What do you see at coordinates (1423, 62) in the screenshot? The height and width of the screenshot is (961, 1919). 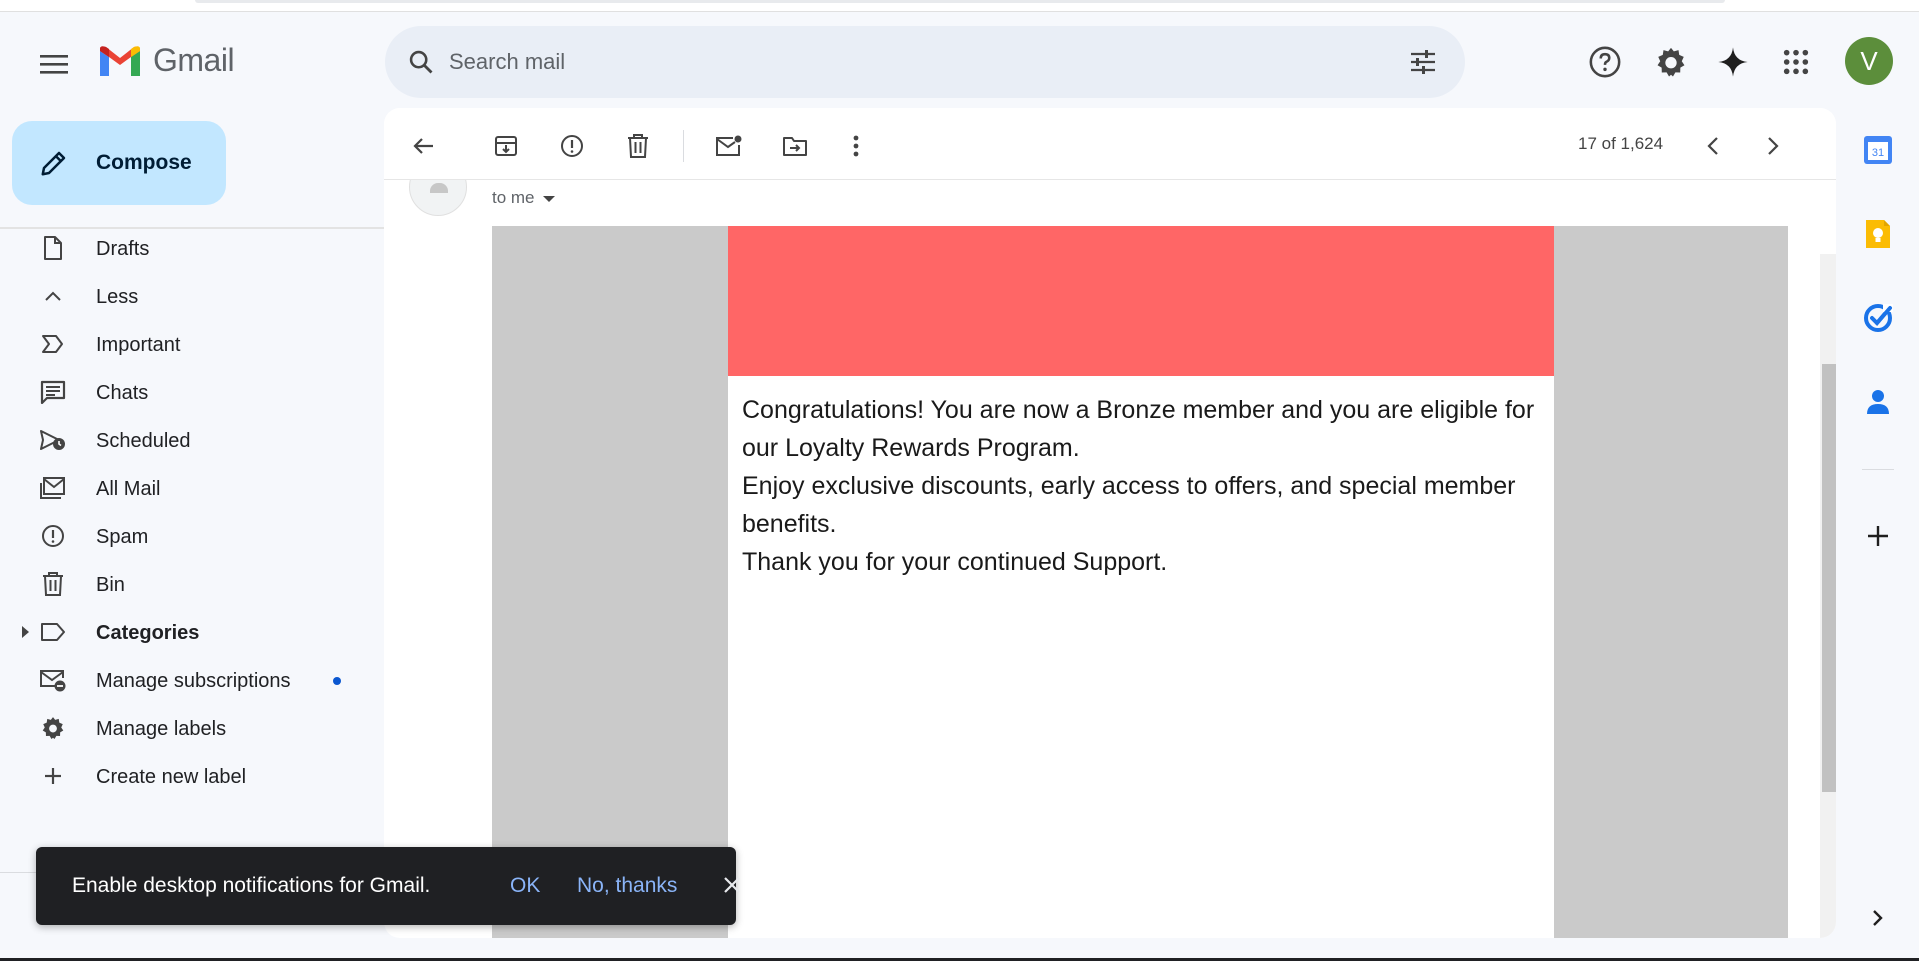 I see `search-options-icon` at bounding box center [1423, 62].